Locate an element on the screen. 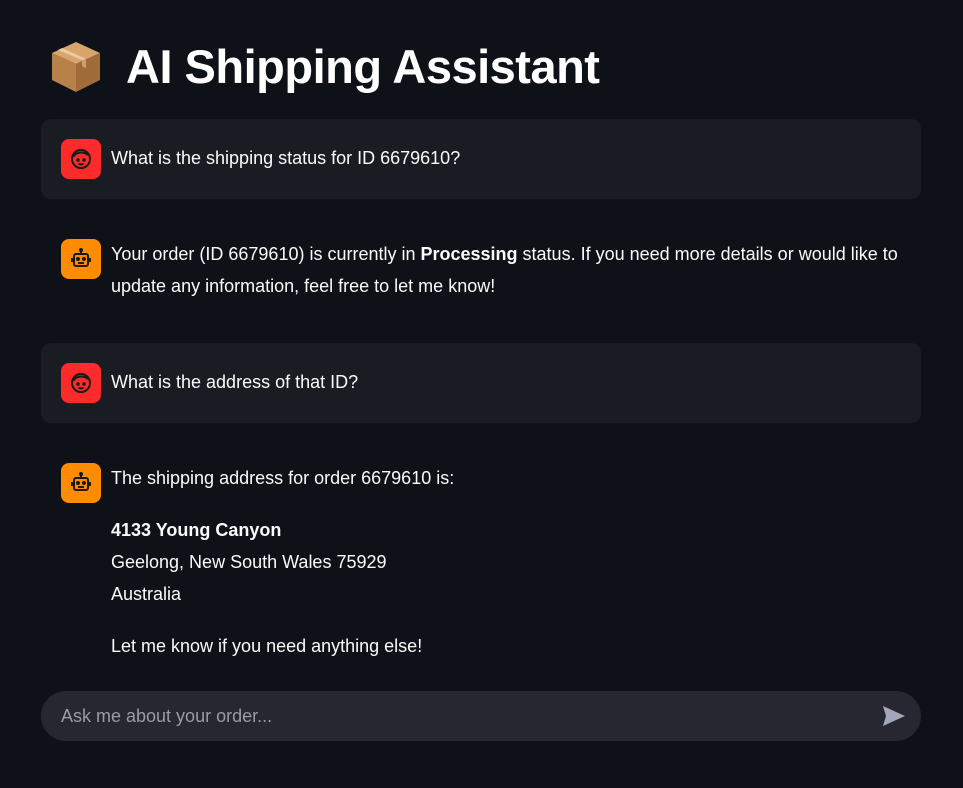 This screenshot has width=963, height=788. chat-message-user: What is the address of that ID? is located at coordinates (481, 383).